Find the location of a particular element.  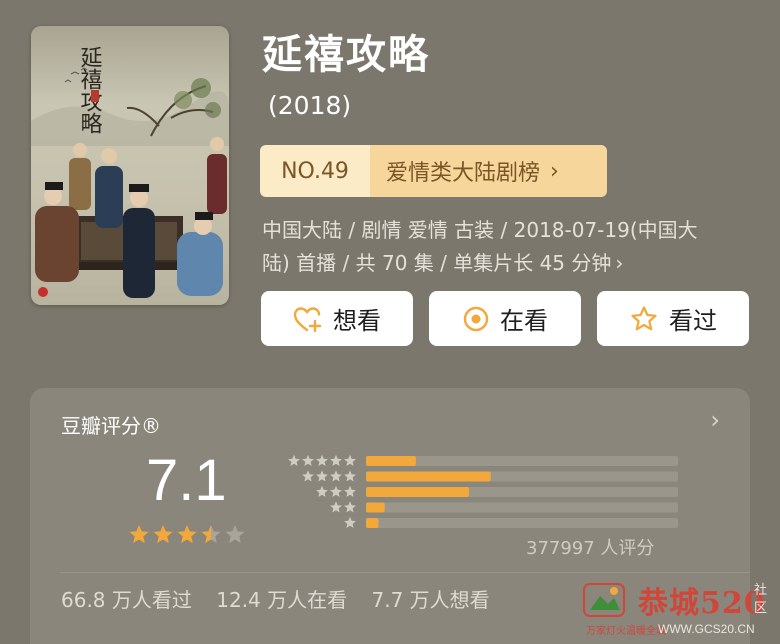

watermark-side: 社区 is located at coordinates (761, 599).